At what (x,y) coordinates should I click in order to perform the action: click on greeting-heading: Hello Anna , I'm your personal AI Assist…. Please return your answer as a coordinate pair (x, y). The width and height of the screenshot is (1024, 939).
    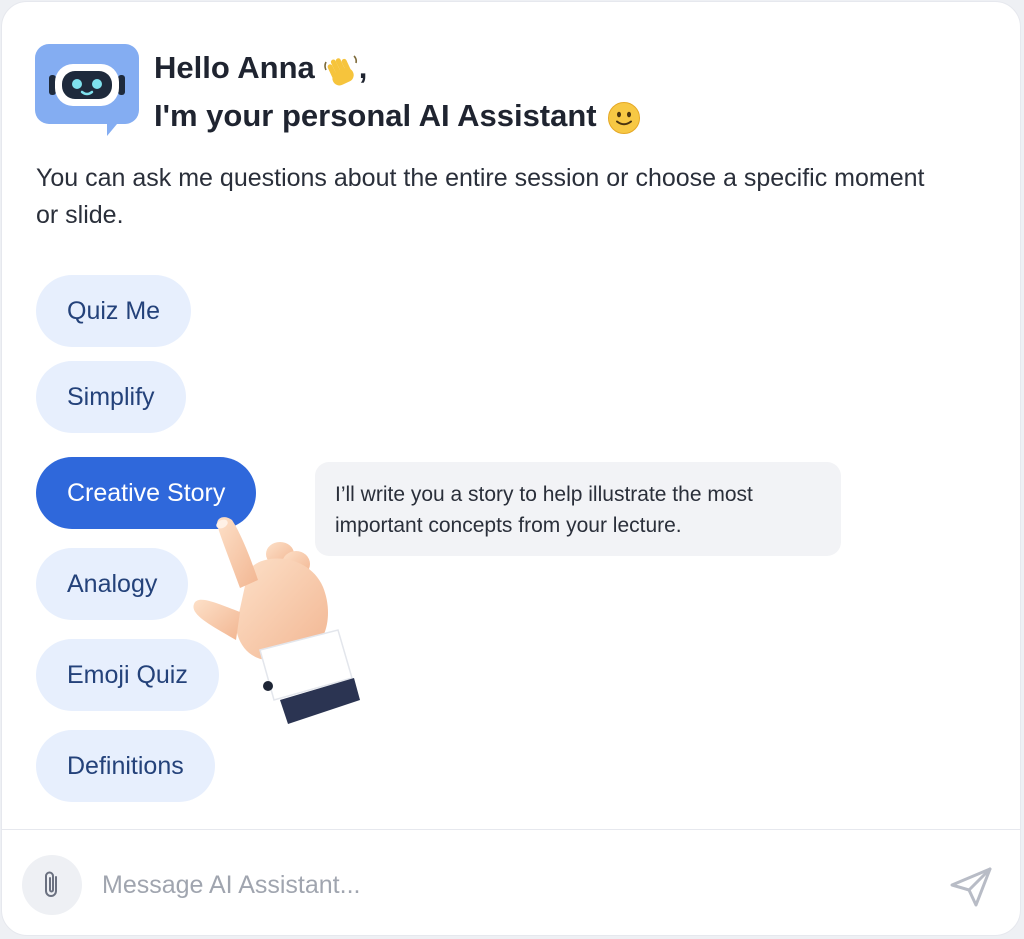
    Looking at the image, I should click on (397, 92).